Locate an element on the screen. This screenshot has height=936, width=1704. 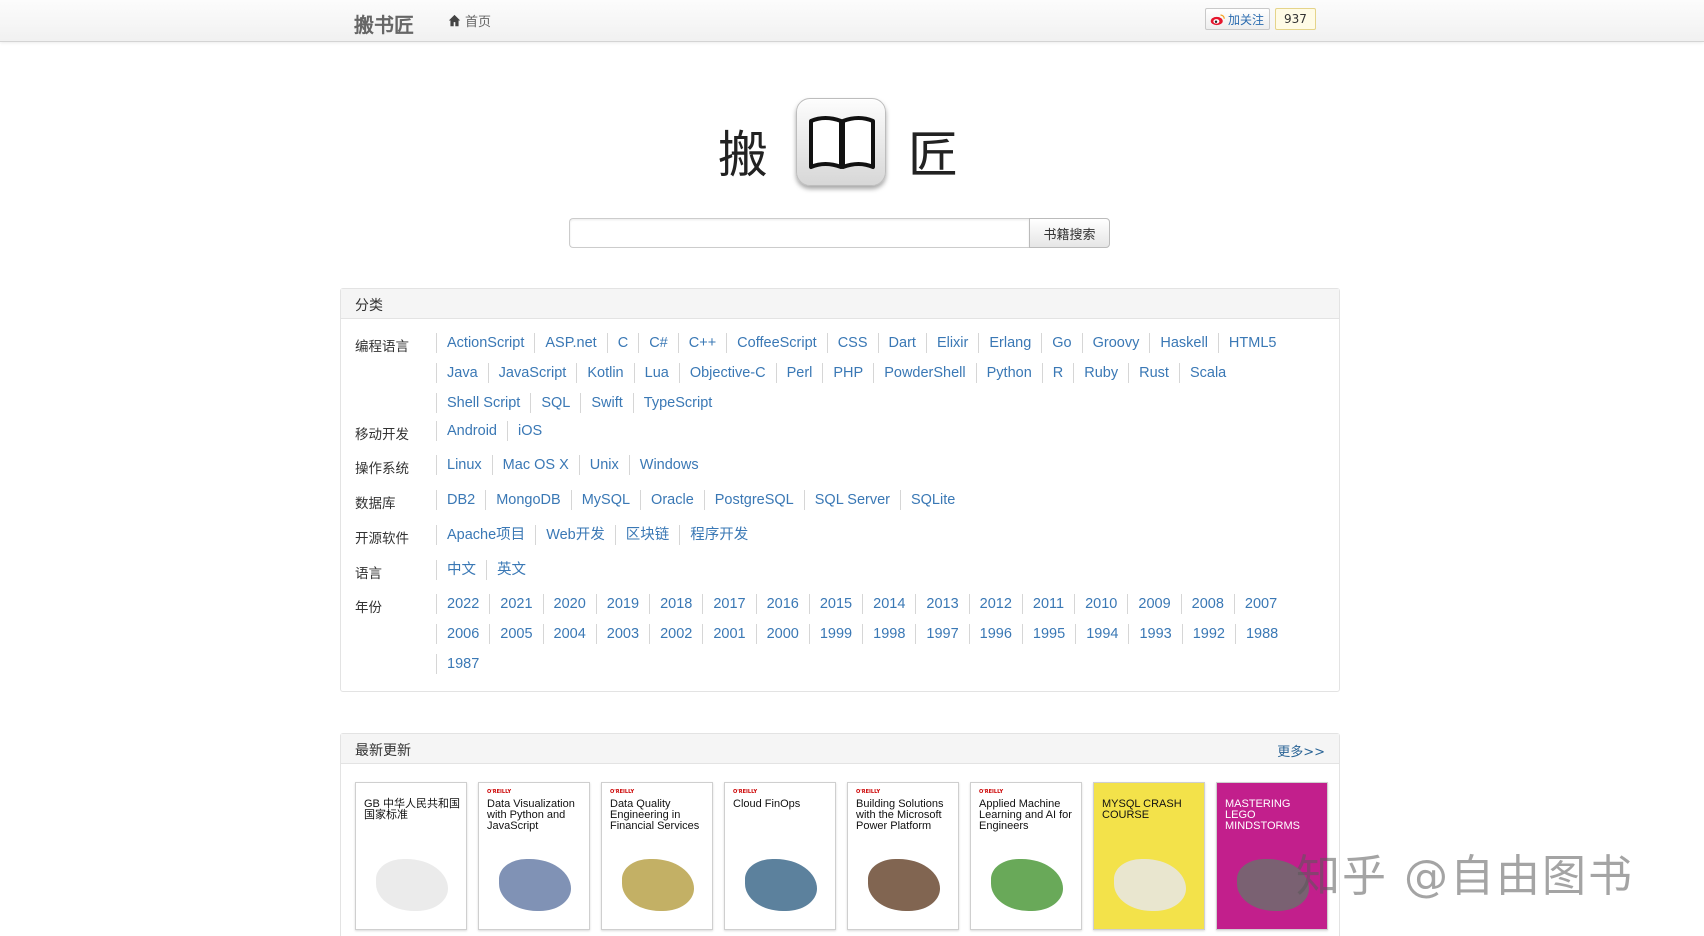
category-link: 2001 is located at coordinates (728, 634).